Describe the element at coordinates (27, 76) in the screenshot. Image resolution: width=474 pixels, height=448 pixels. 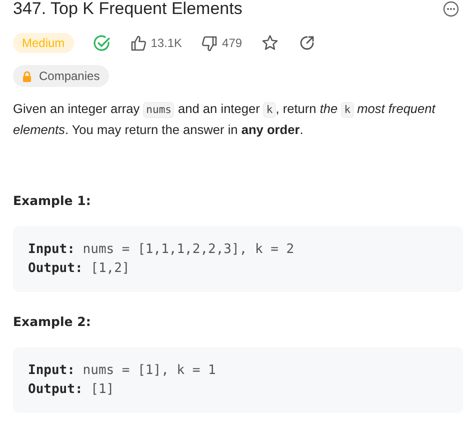
I see `lock-icon` at that location.